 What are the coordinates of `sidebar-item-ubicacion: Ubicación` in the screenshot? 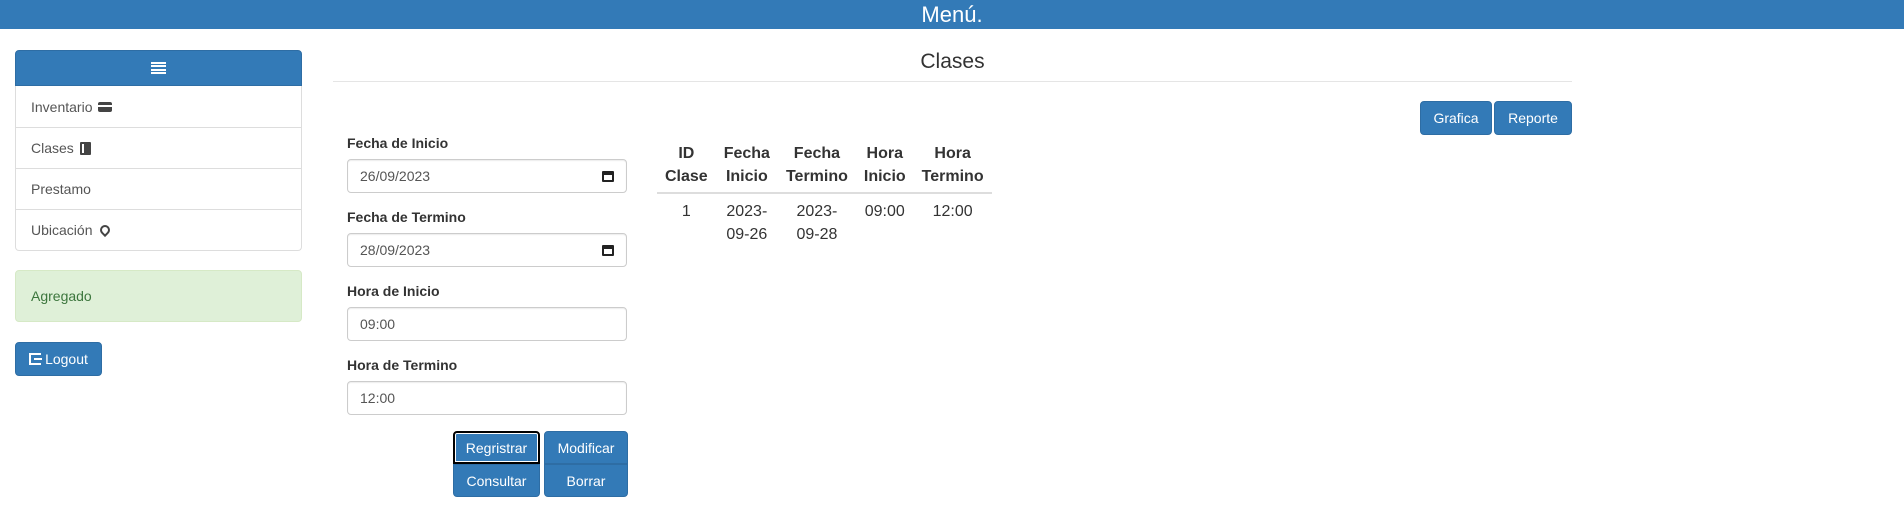 It's located at (158, 229).